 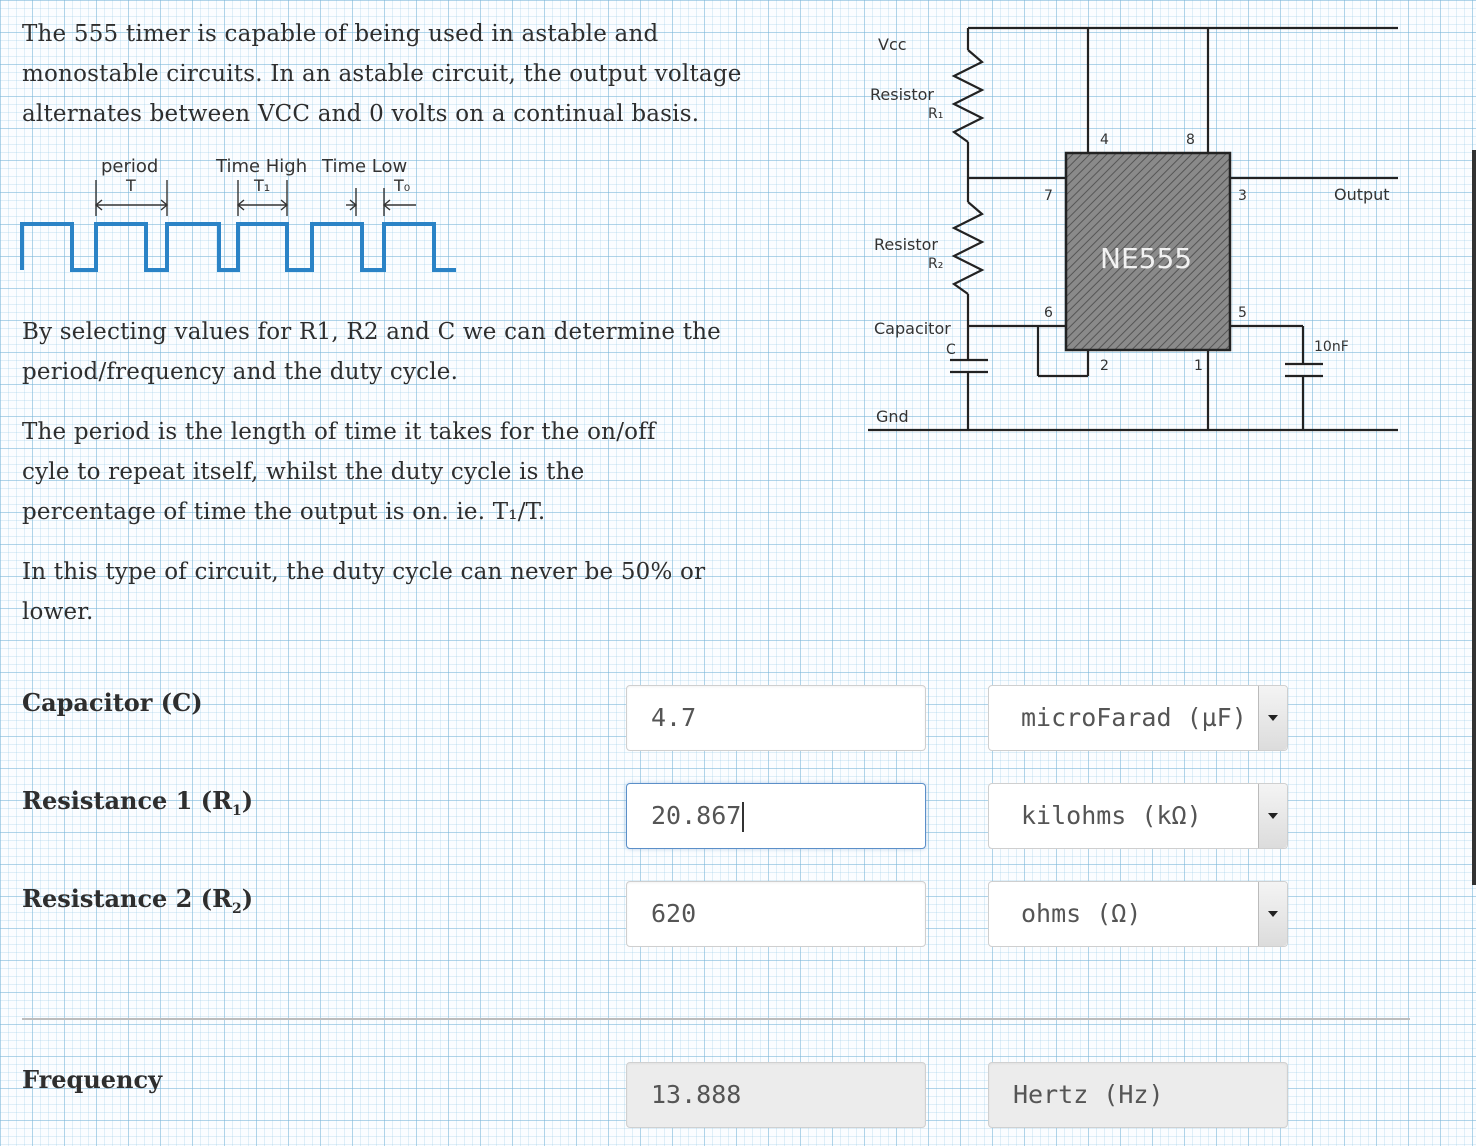 What do you see at coordinates (238, 214) in the screenshot?
I see `square-wave-diagram: period T Time High T₁ Time Low T₀` at bounding box center [238, 214].